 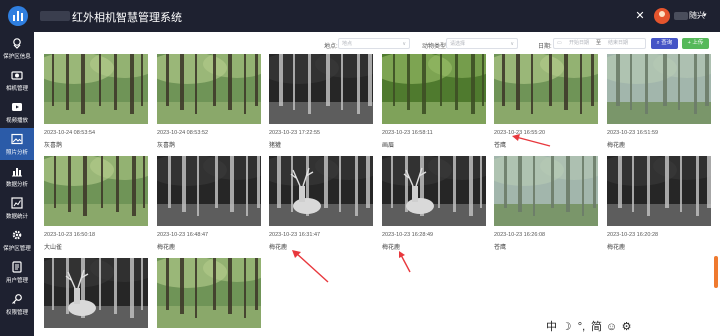 What do you see at coordinates (17, 153) in the screenshot?
I see `sidebar-item-label: 照片分析` at bounding box center [17, 153].